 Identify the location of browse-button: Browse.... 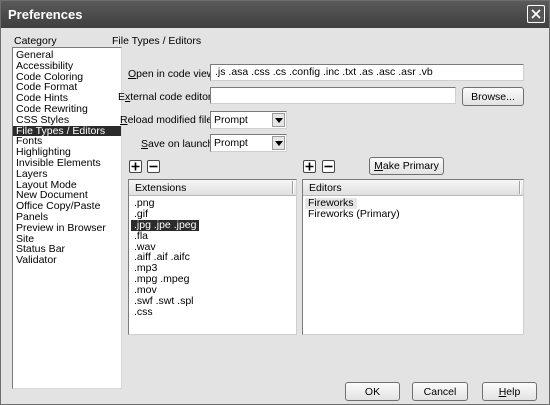
(493, 96).